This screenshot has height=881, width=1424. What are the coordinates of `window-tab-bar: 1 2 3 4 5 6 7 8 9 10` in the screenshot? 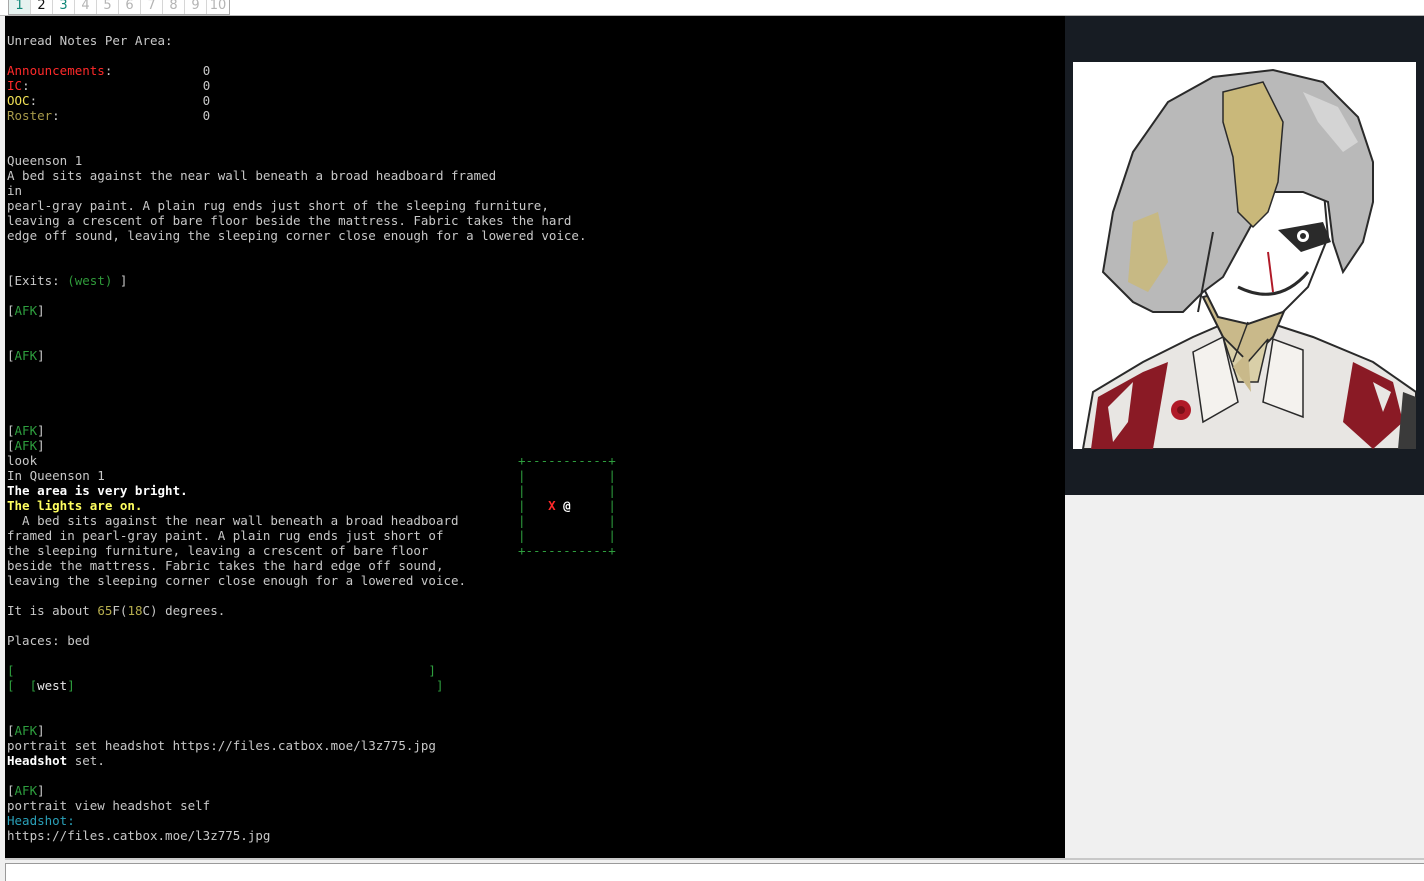 It's located at (712, 8).